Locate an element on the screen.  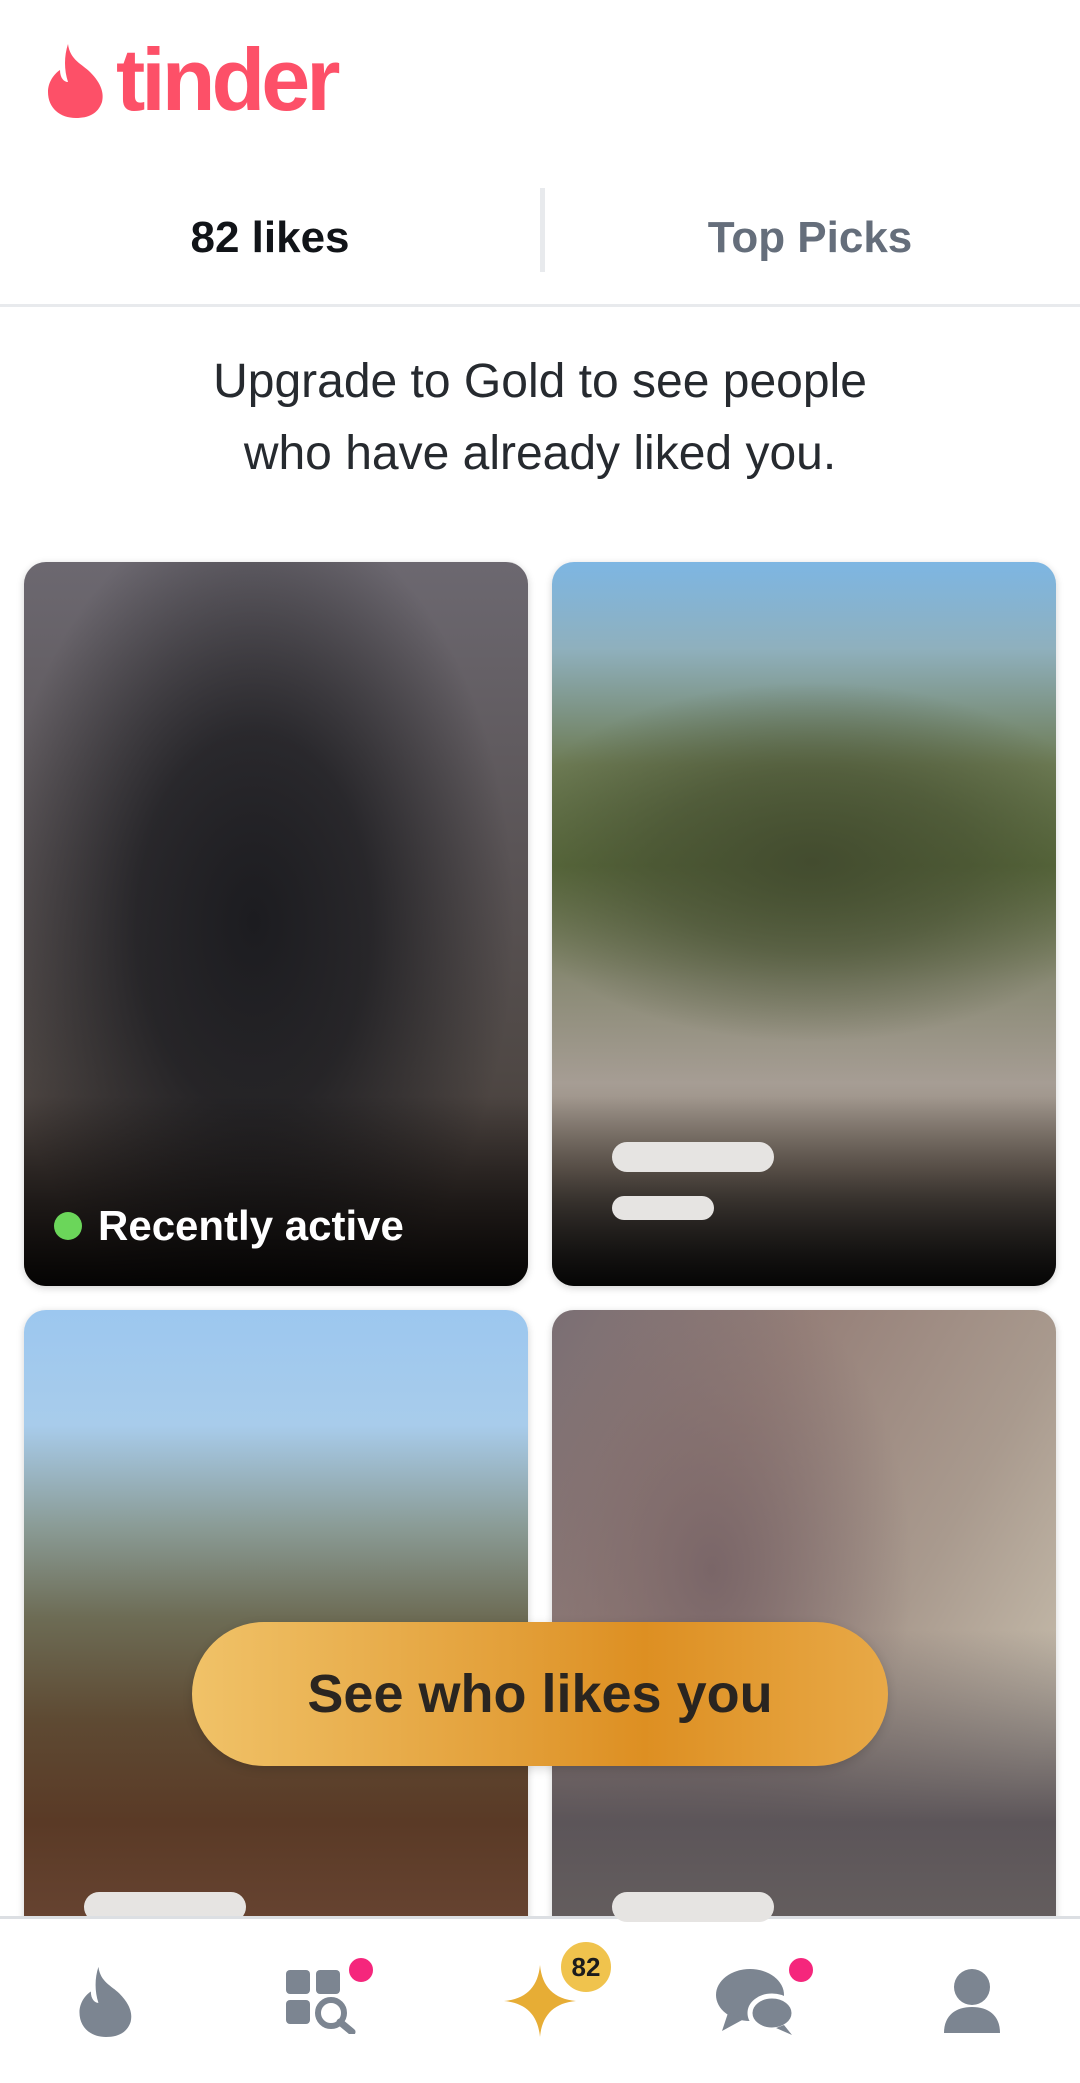
upgrade-message-line2: who have already liked you. is located at coordinates (540, 453).